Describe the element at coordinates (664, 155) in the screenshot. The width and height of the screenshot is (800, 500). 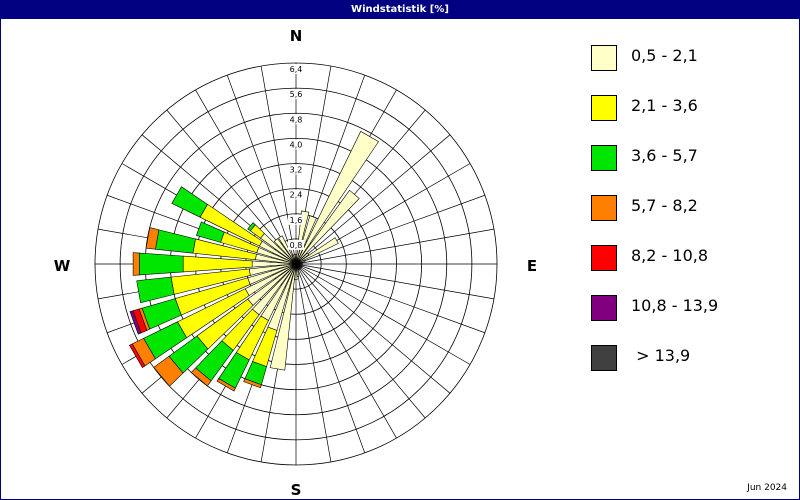
I see `legend-label: 3,6 - 5,7` at that location.